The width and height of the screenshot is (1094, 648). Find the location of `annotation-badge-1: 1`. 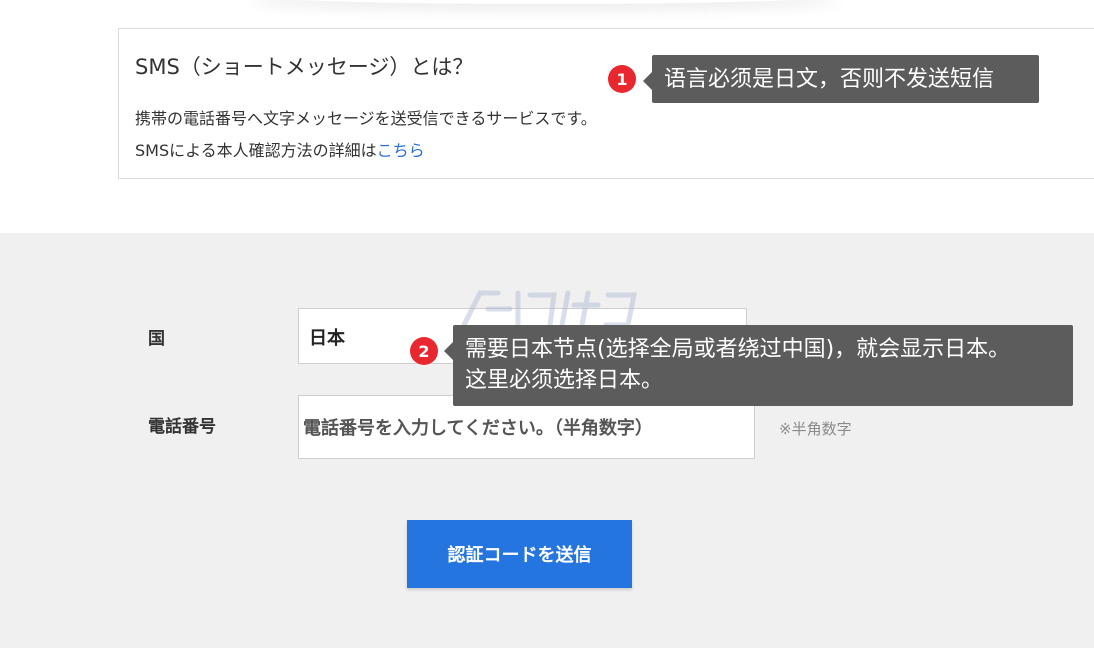

annotation-badge-1: 1 is located at coordinates (622, 79).